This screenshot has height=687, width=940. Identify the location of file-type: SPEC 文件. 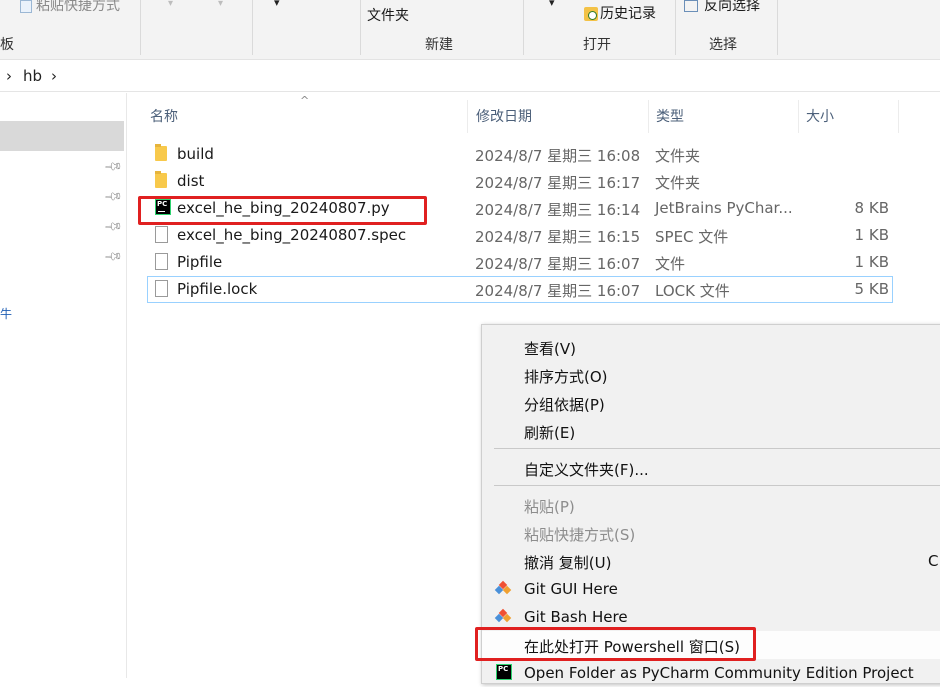
(692, 237).